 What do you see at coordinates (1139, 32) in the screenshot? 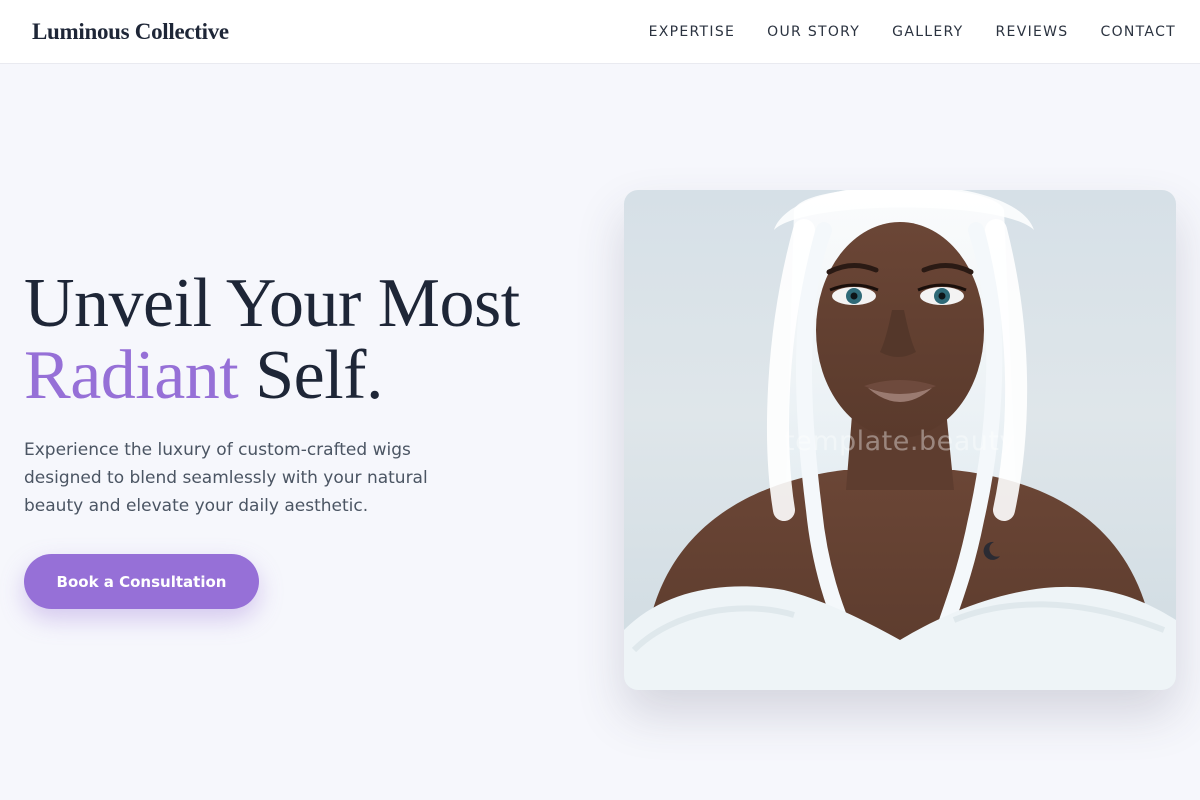
I see `nav-link-contact: CONTACT` at bounding box center [1139, 32].